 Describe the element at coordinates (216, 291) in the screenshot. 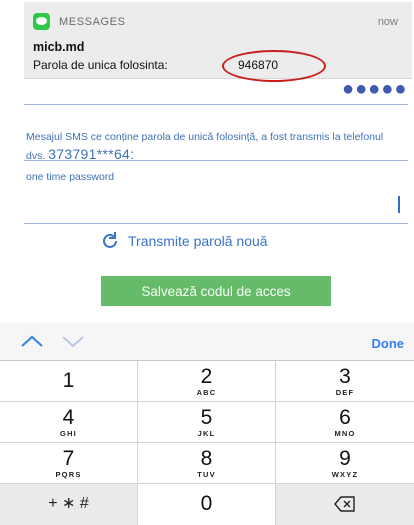

I see `save-access-code-button: Salvează codul de acces` at that location.